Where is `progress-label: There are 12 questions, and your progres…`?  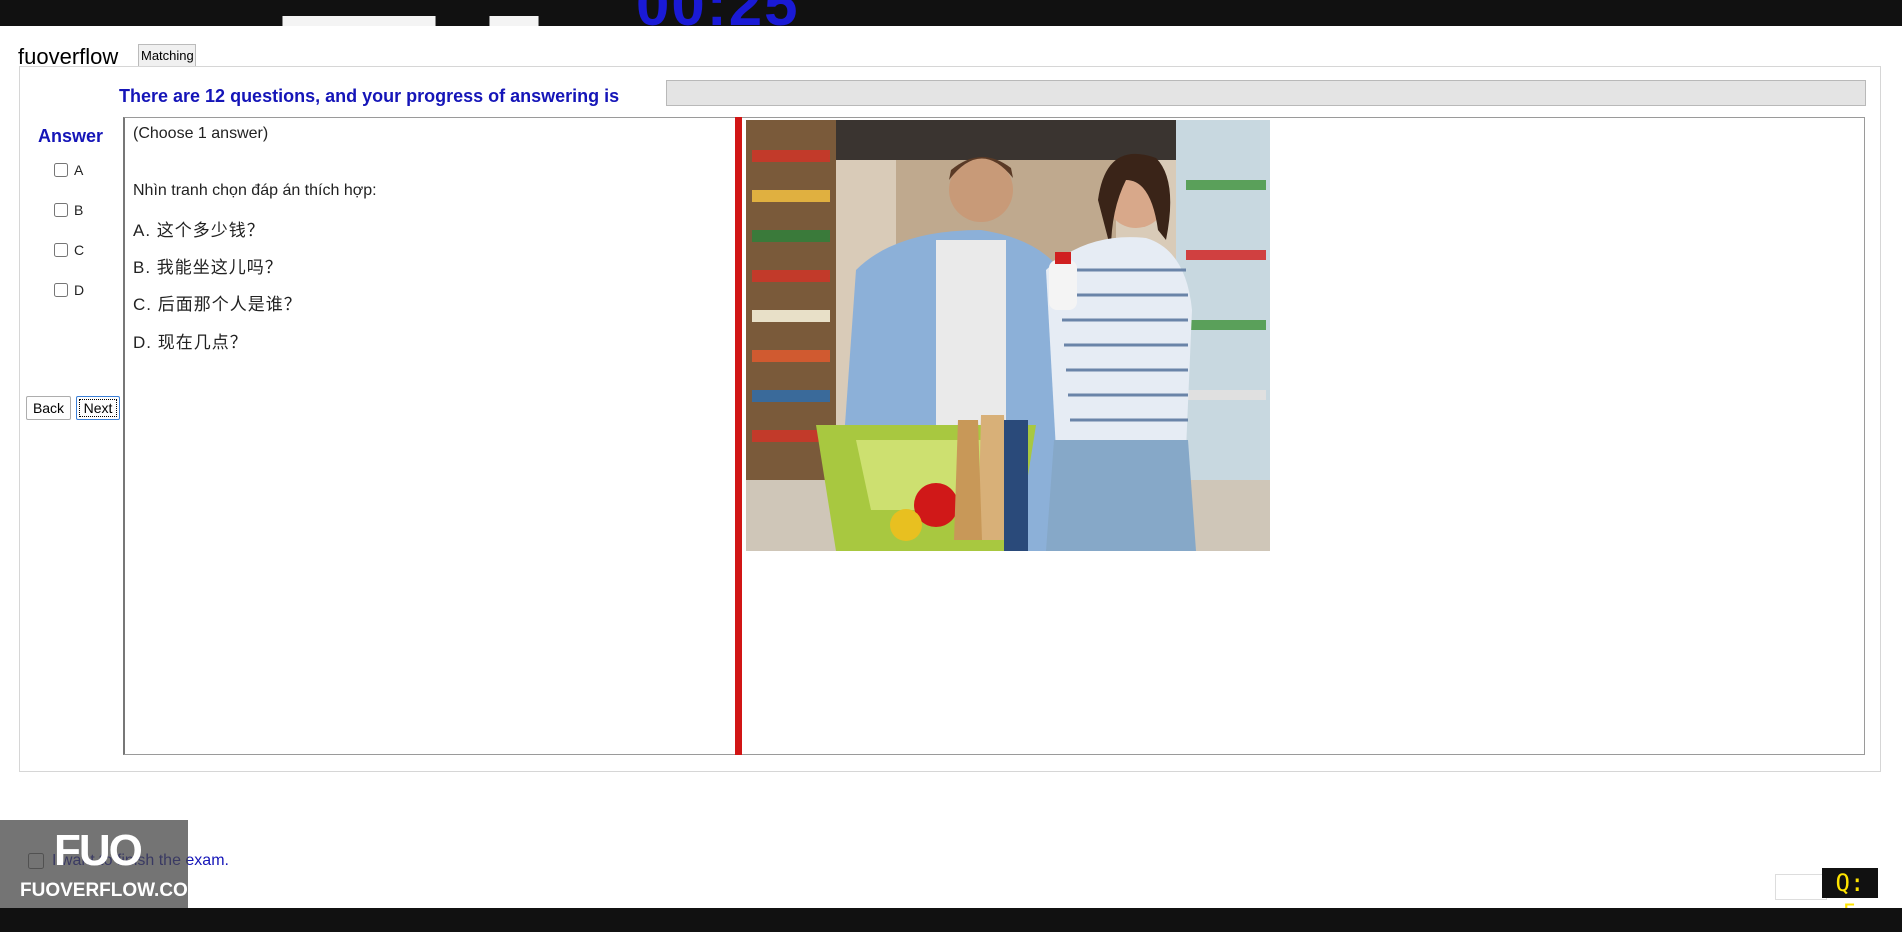 progress-label: There are 12 questions, and your progres… is located at coordinates (369, 96).